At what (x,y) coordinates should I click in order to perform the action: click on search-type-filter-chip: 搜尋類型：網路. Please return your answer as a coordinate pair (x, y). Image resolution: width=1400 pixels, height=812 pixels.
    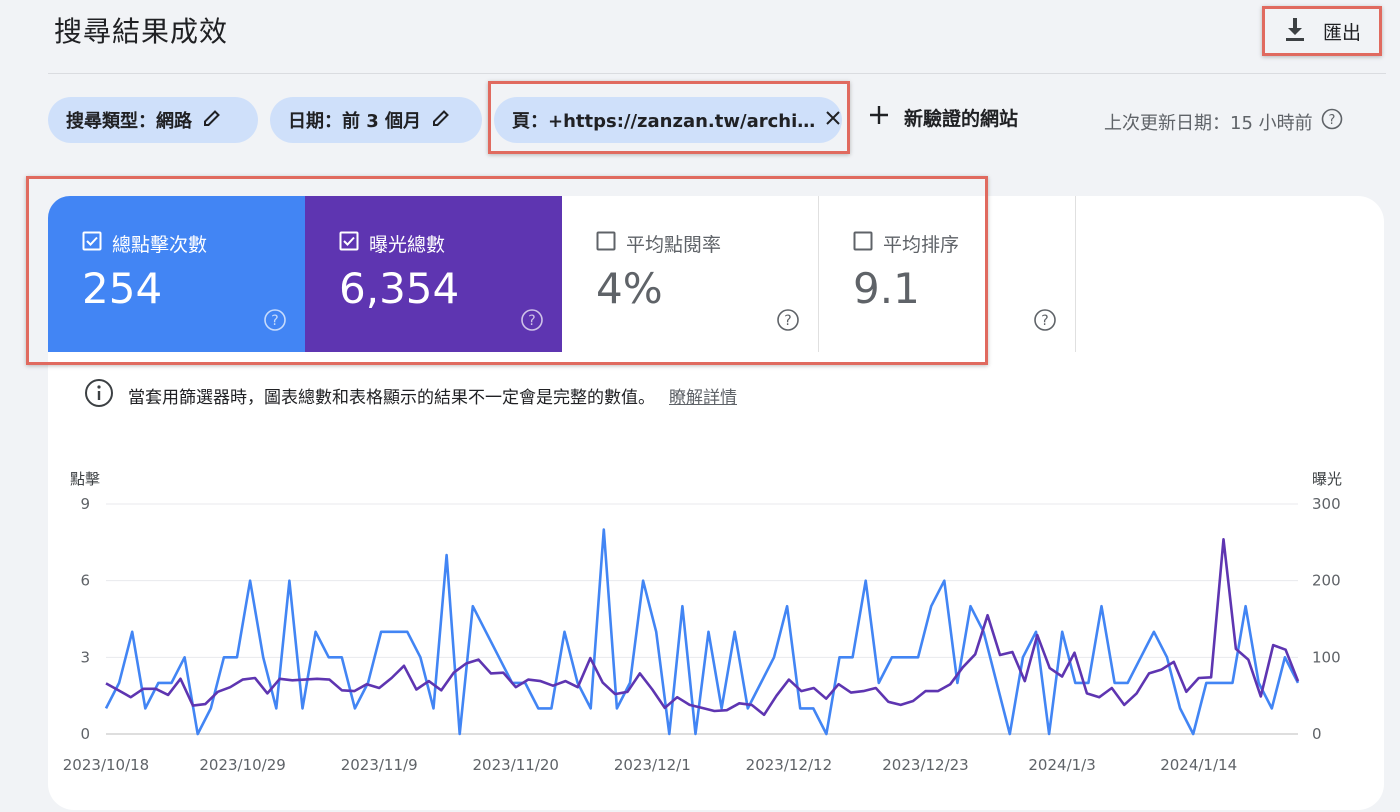
    Looking at the image, I should click on (153, 120).